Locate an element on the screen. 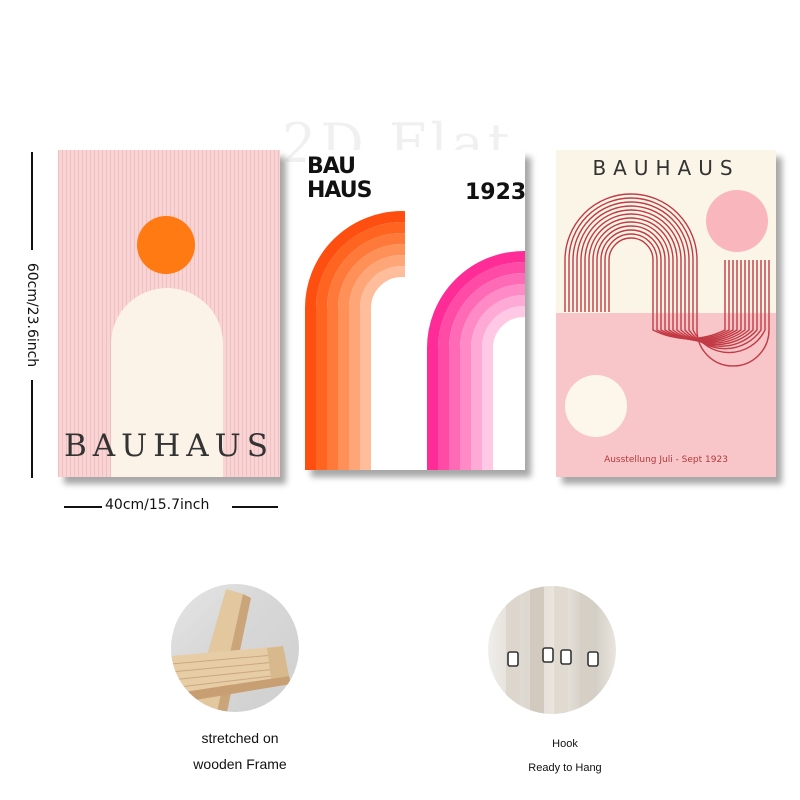 The height and width of the screenshot is (800, 800). wooden-frame-photo is located at coordinates (235, 648).